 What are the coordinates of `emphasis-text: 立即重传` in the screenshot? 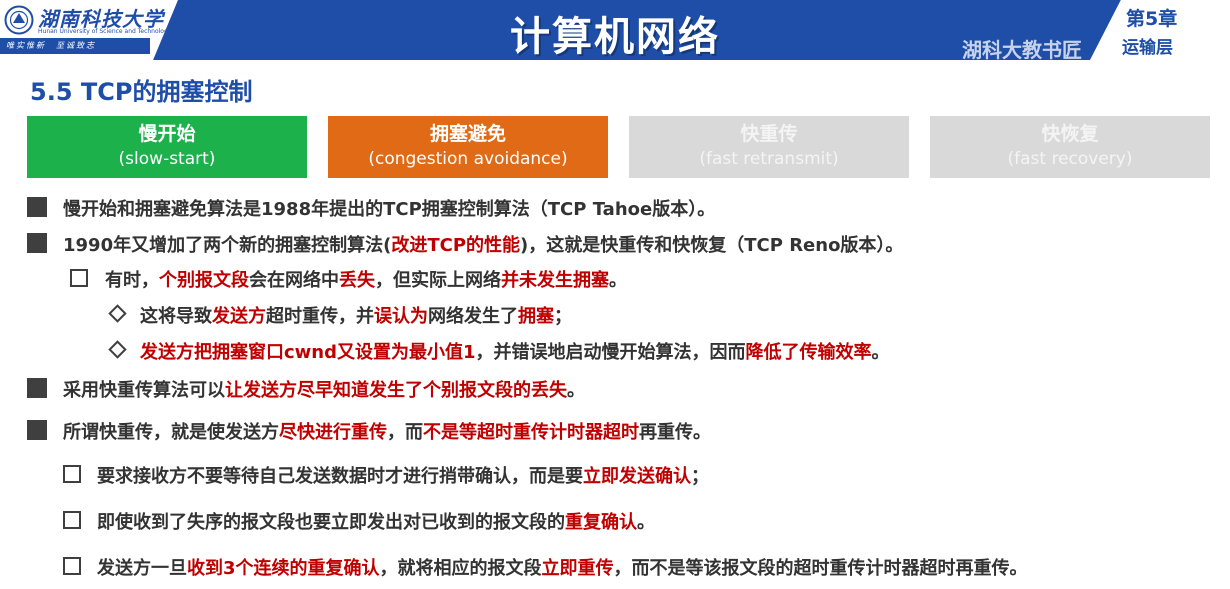 It's located at (577, 568).